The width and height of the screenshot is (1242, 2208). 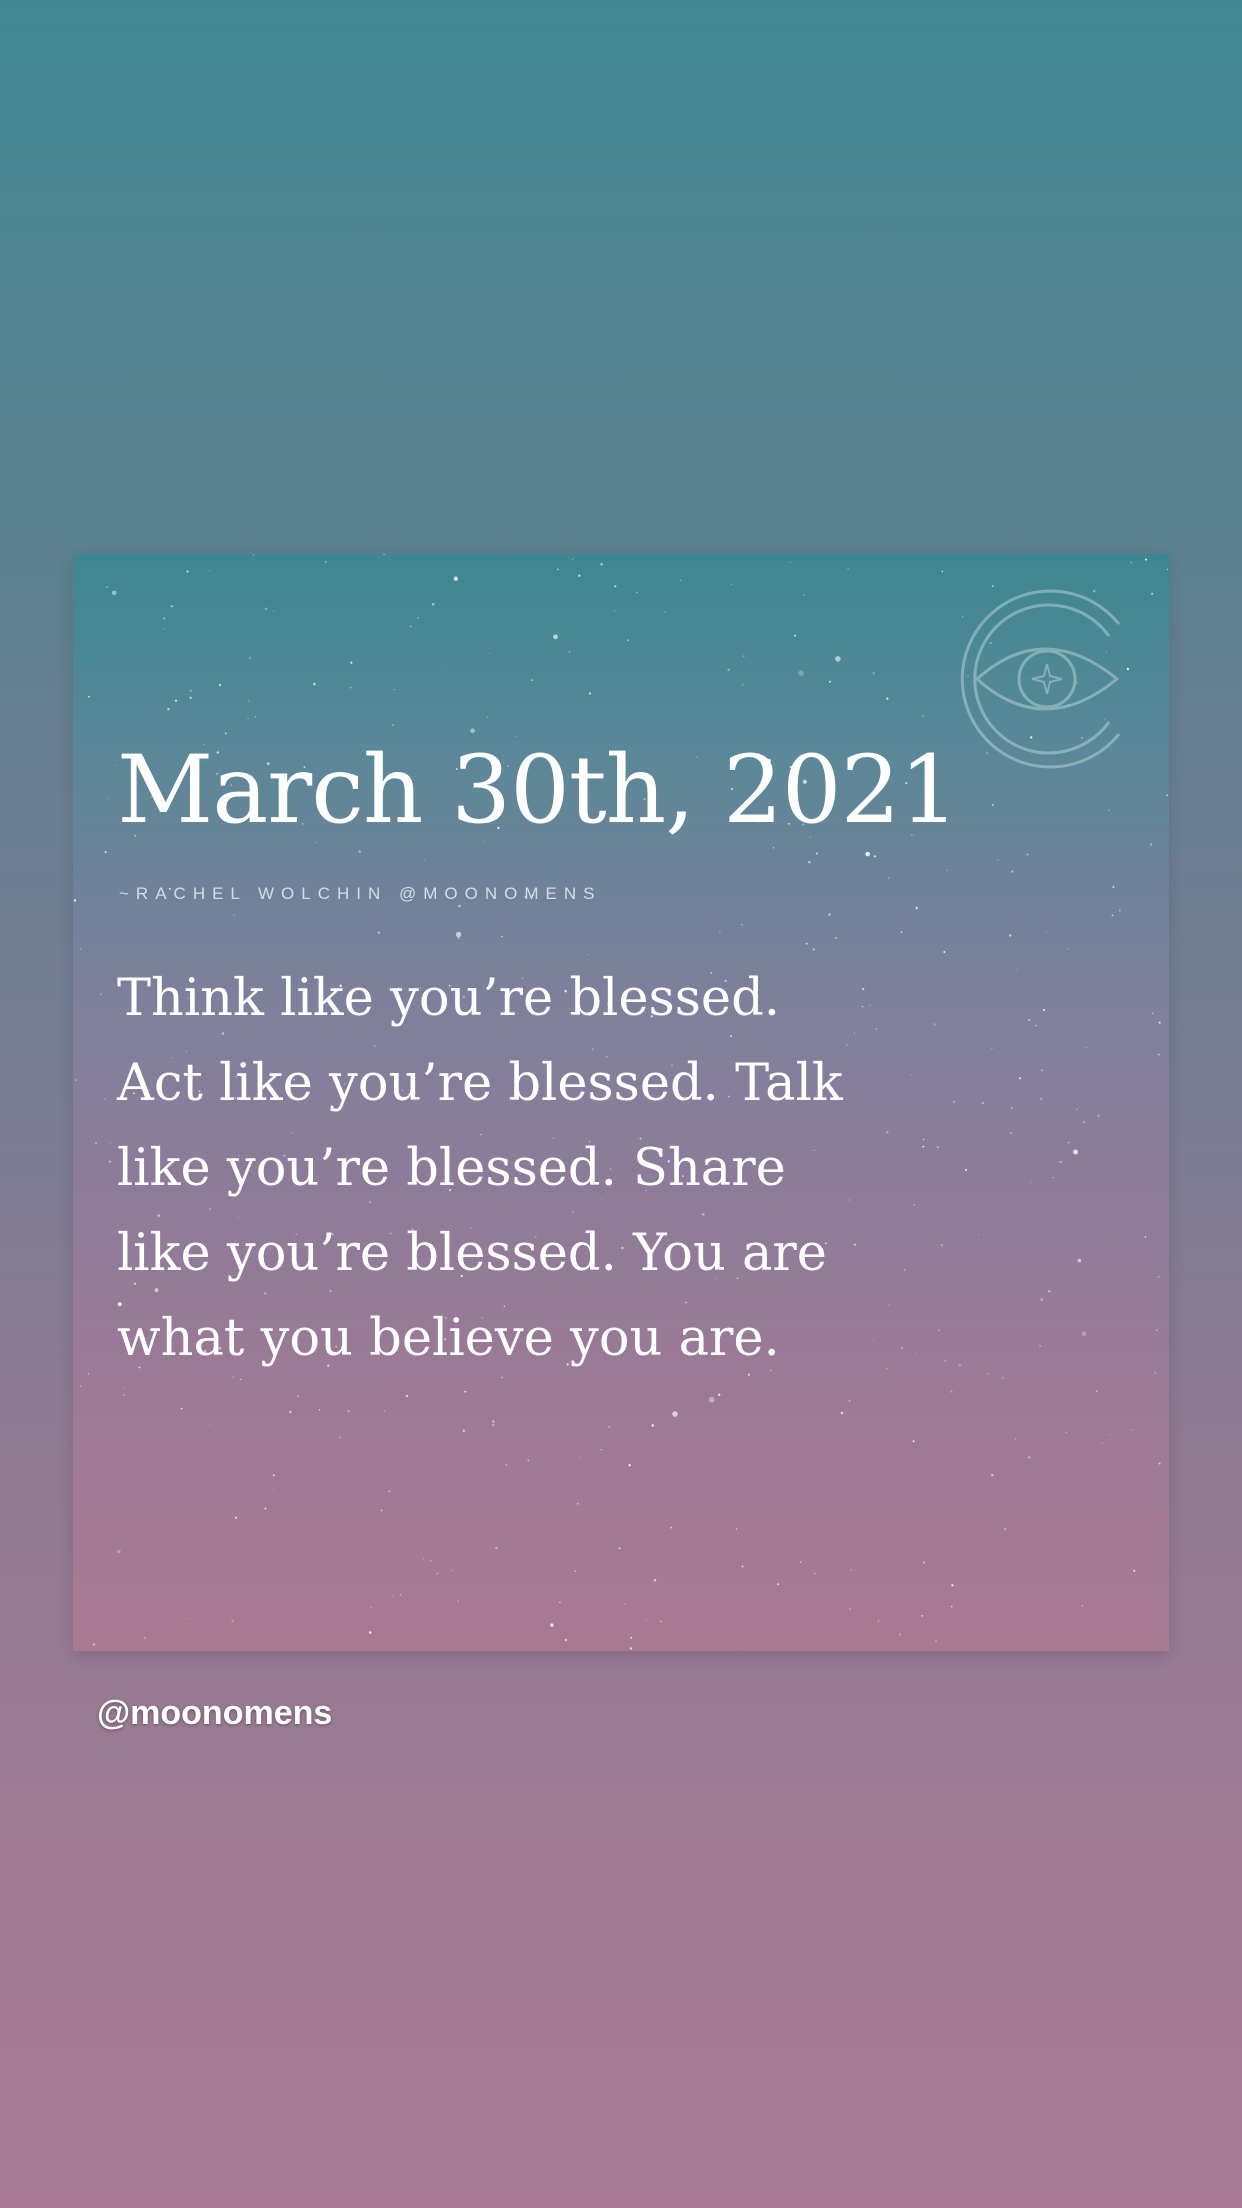 I want to click on moon-eye-icon, so click(x=1040, y=679).